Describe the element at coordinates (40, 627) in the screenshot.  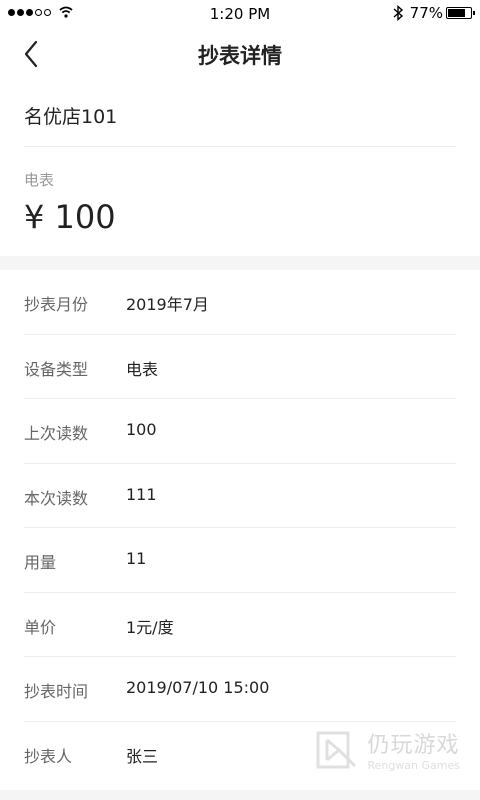
I see `detail-label: 单价` at that location.